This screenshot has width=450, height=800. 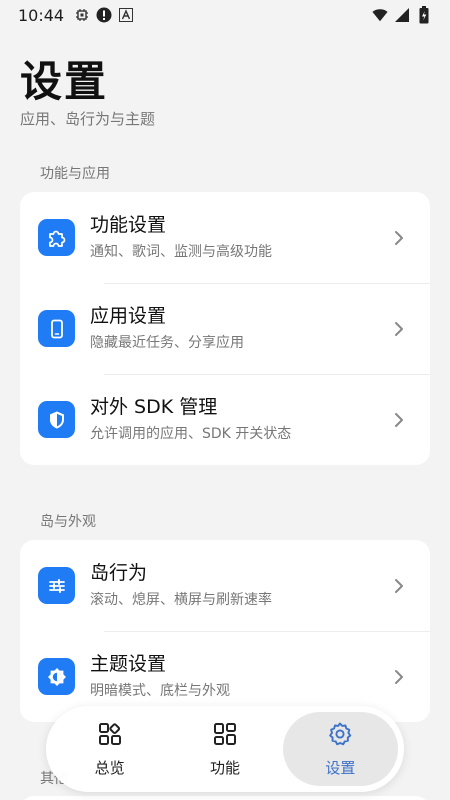 What do you see at coordinates (88, 119) in the screenshot?
I see `page-subtitle: 应用、岛行为与主题` at bounding box center [88, 119].